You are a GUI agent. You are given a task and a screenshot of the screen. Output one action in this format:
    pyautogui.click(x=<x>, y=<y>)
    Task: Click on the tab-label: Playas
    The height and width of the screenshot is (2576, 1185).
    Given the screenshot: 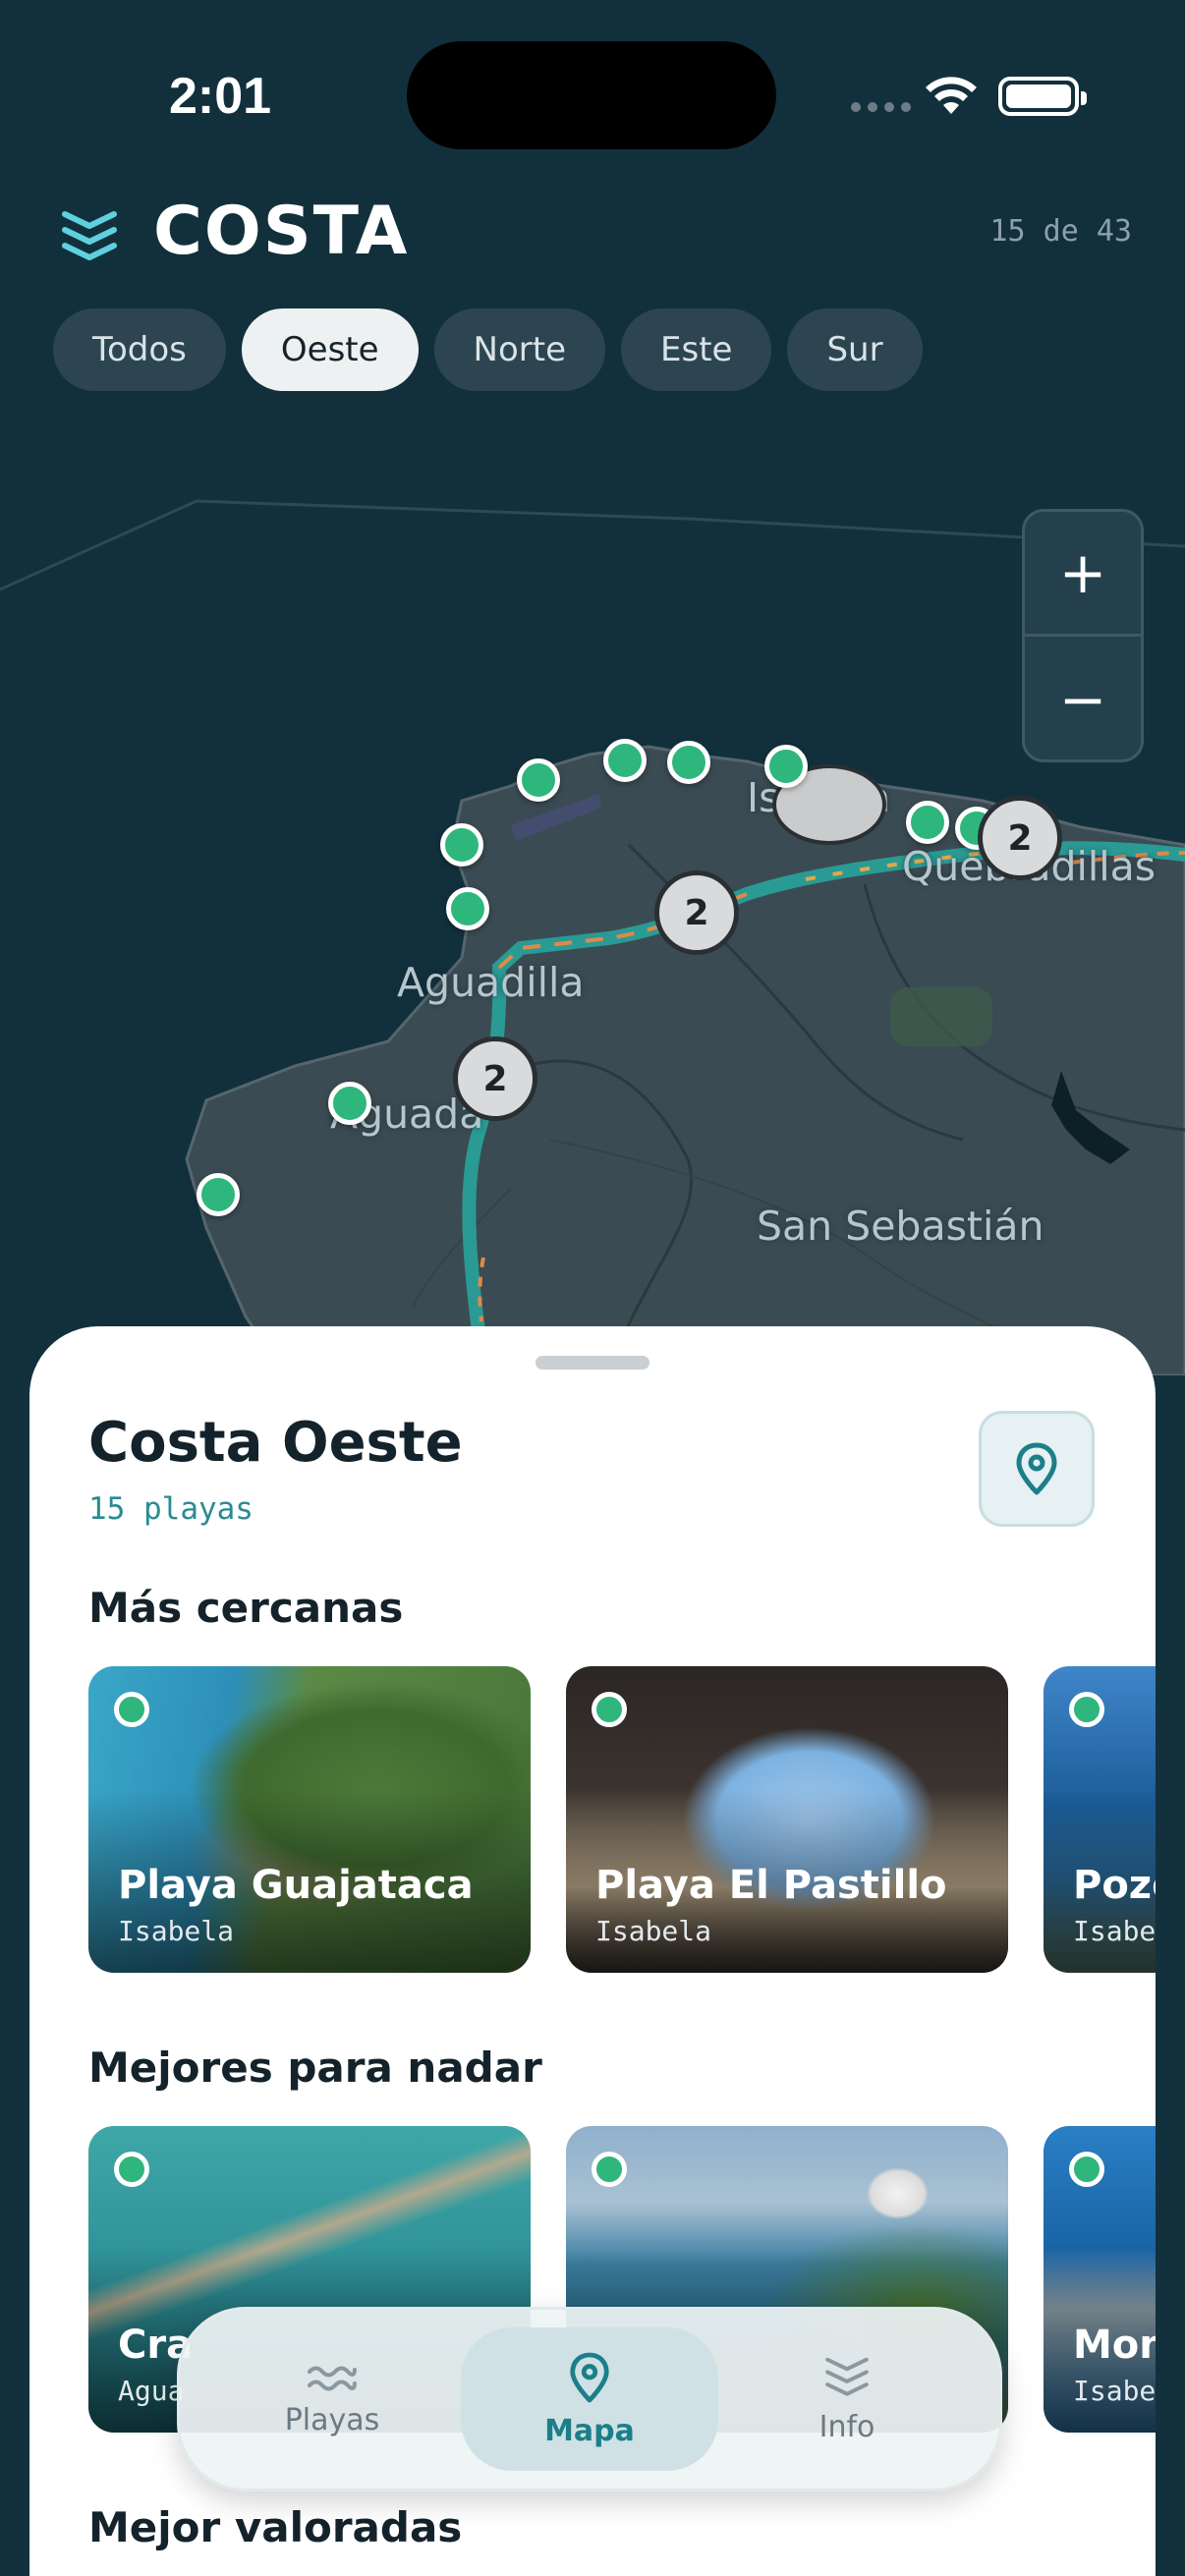 What is the action you would take?
    pyautogui.click(x=332, y=2419)
    